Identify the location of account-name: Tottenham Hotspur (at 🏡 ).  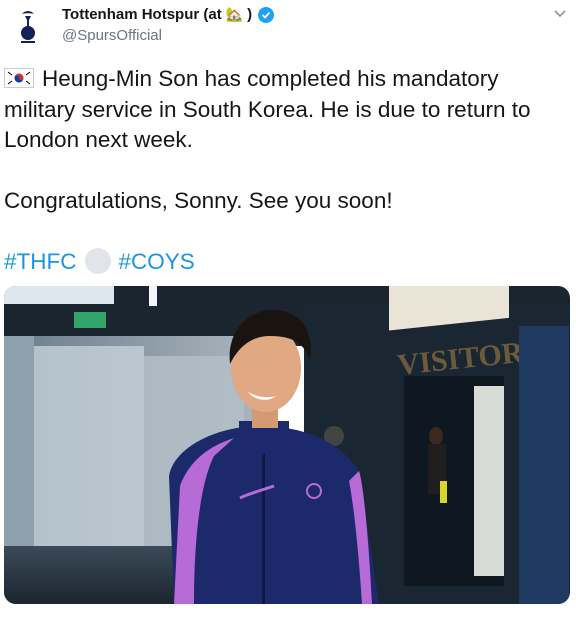
(168, 14).